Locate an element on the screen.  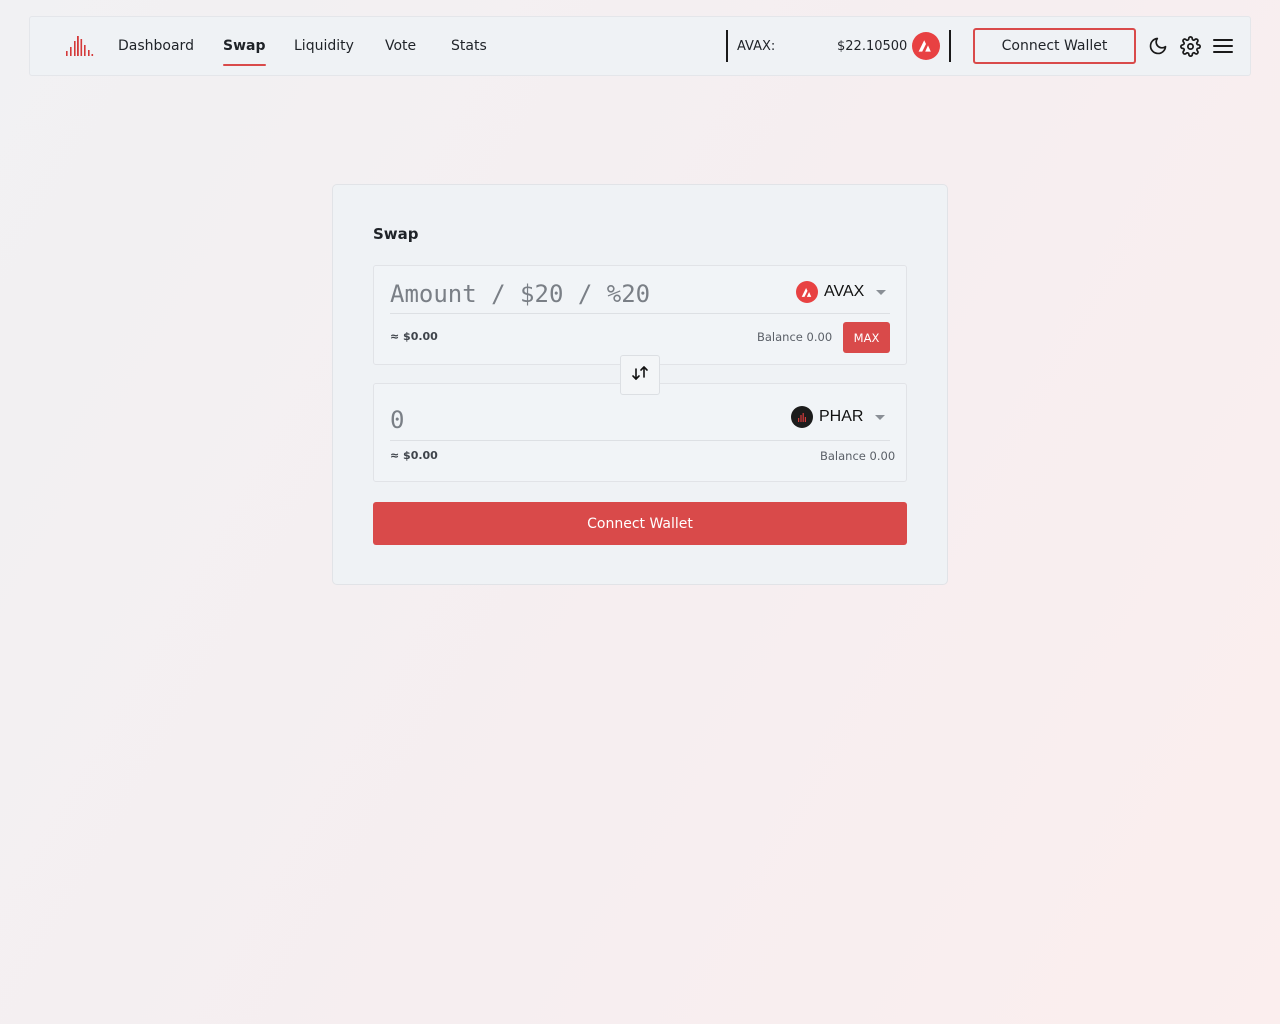
moon-icon is located at coordinates (1158, 46).